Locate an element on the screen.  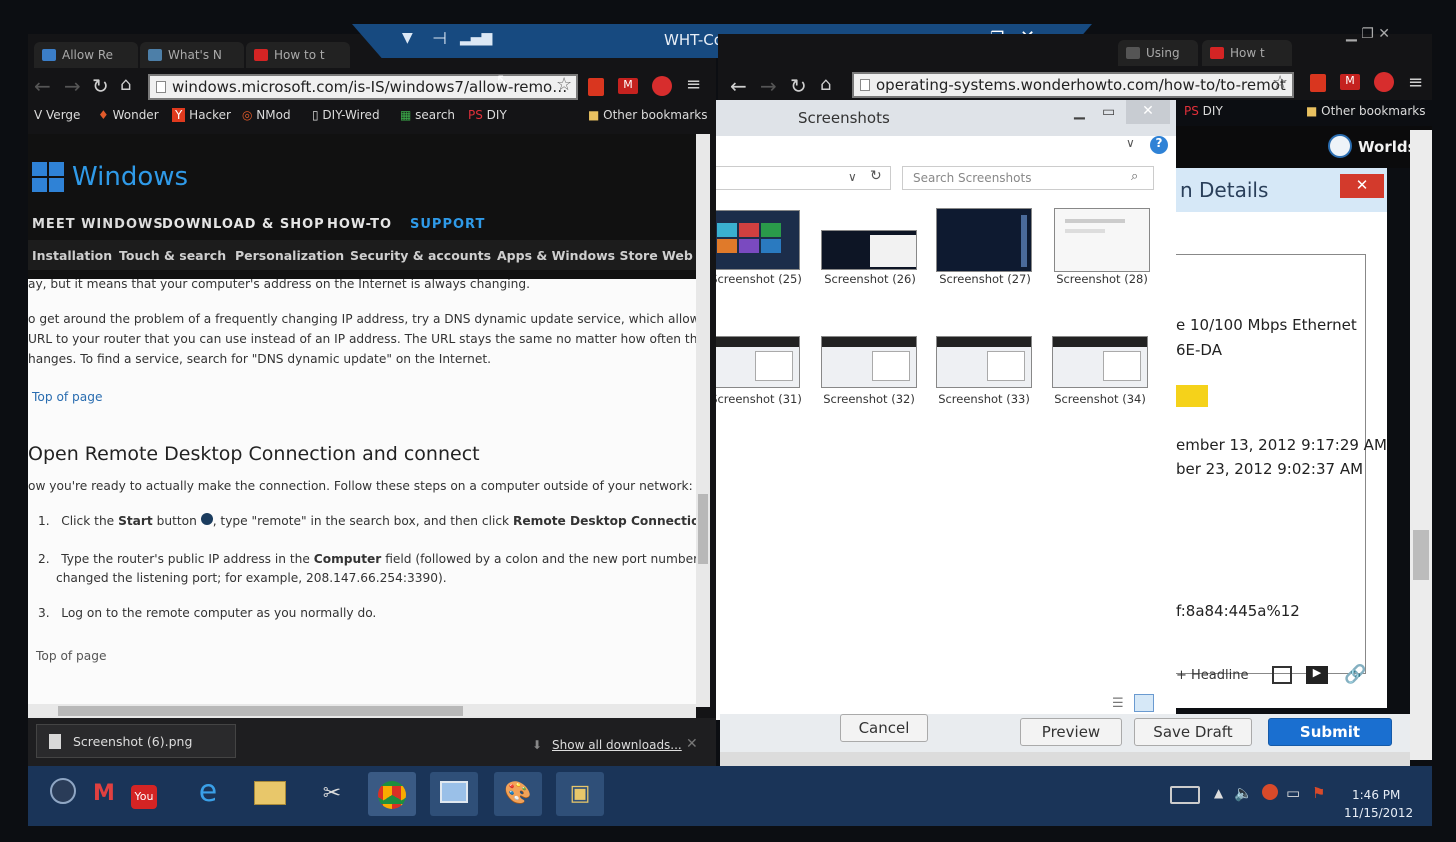
bookmark-search: ▦ search is located at coordinates (427, 115).